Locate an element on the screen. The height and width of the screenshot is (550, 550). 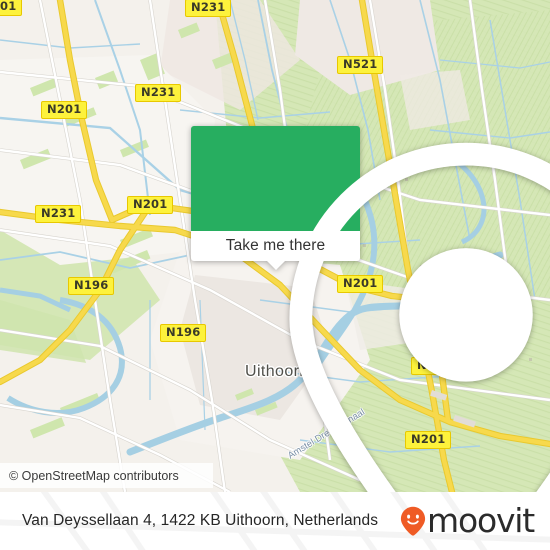
osm-attribution: © OpenStreetMap contributors is located at coordinates (106, 475).